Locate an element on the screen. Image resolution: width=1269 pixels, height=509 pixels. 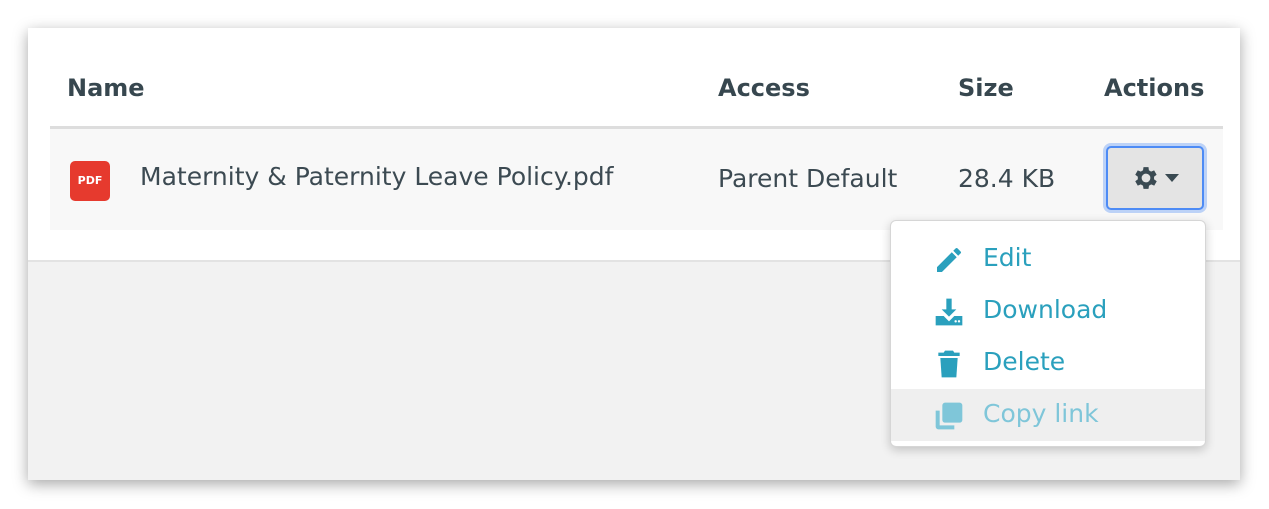
menu-item-label: Copy link is located at coordinates (1041, 413).